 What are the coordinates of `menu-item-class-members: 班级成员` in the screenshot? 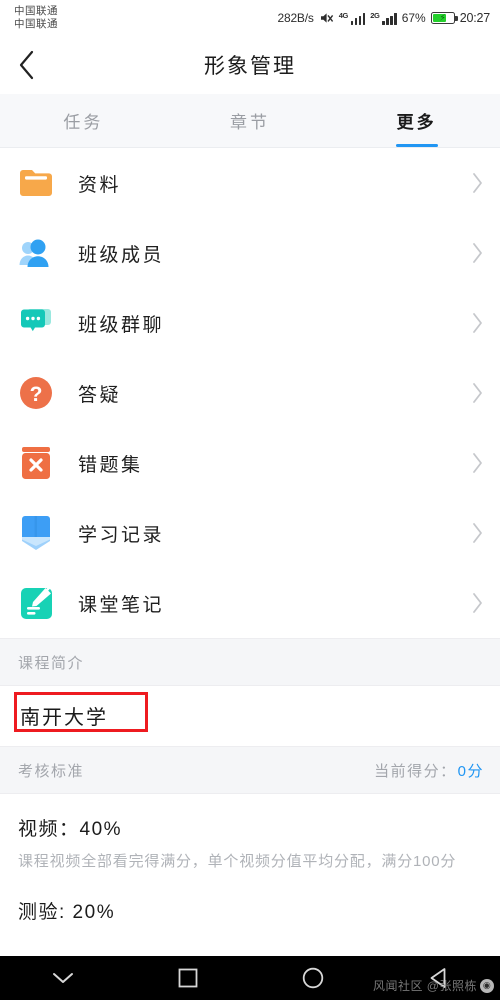 It's located at (250, 253).